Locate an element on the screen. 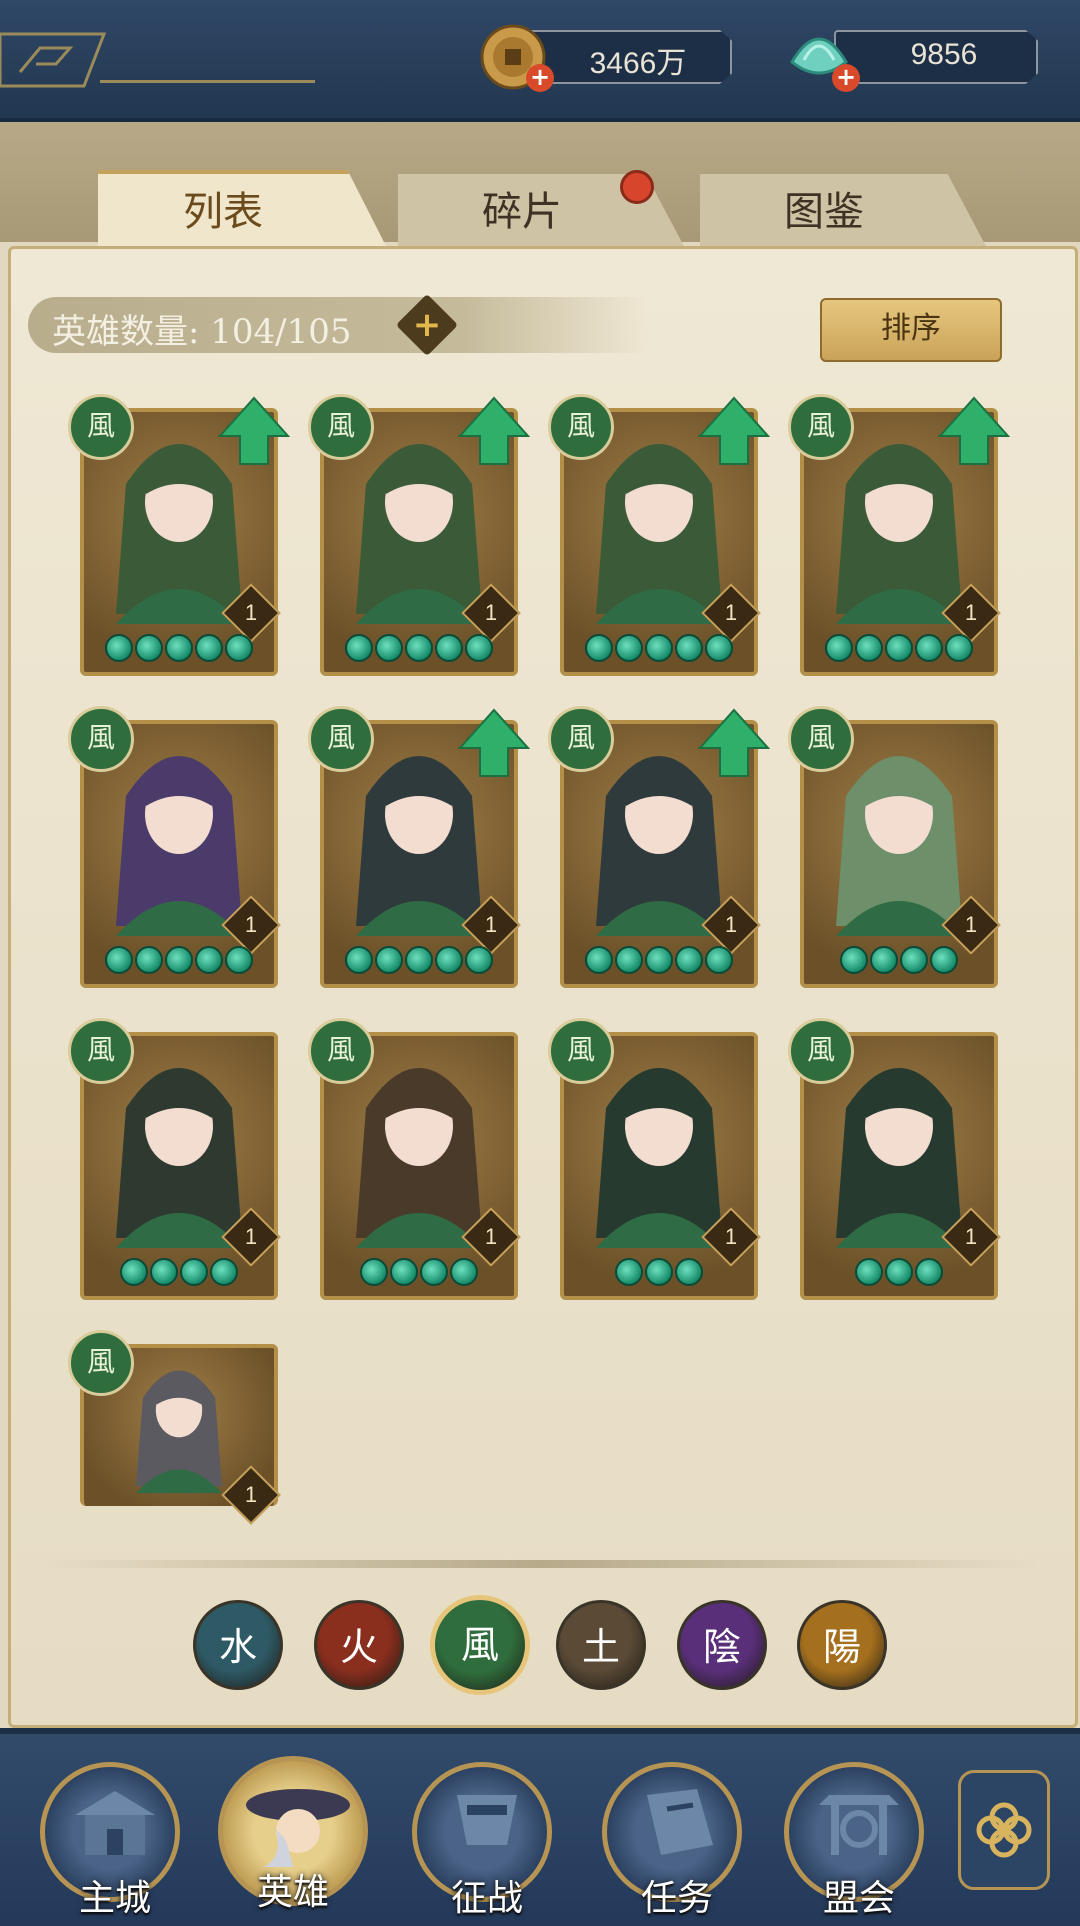 This screenshot has width=1080, height=1926. jade-counter: 9856 + is located at coordinates (919, 61).